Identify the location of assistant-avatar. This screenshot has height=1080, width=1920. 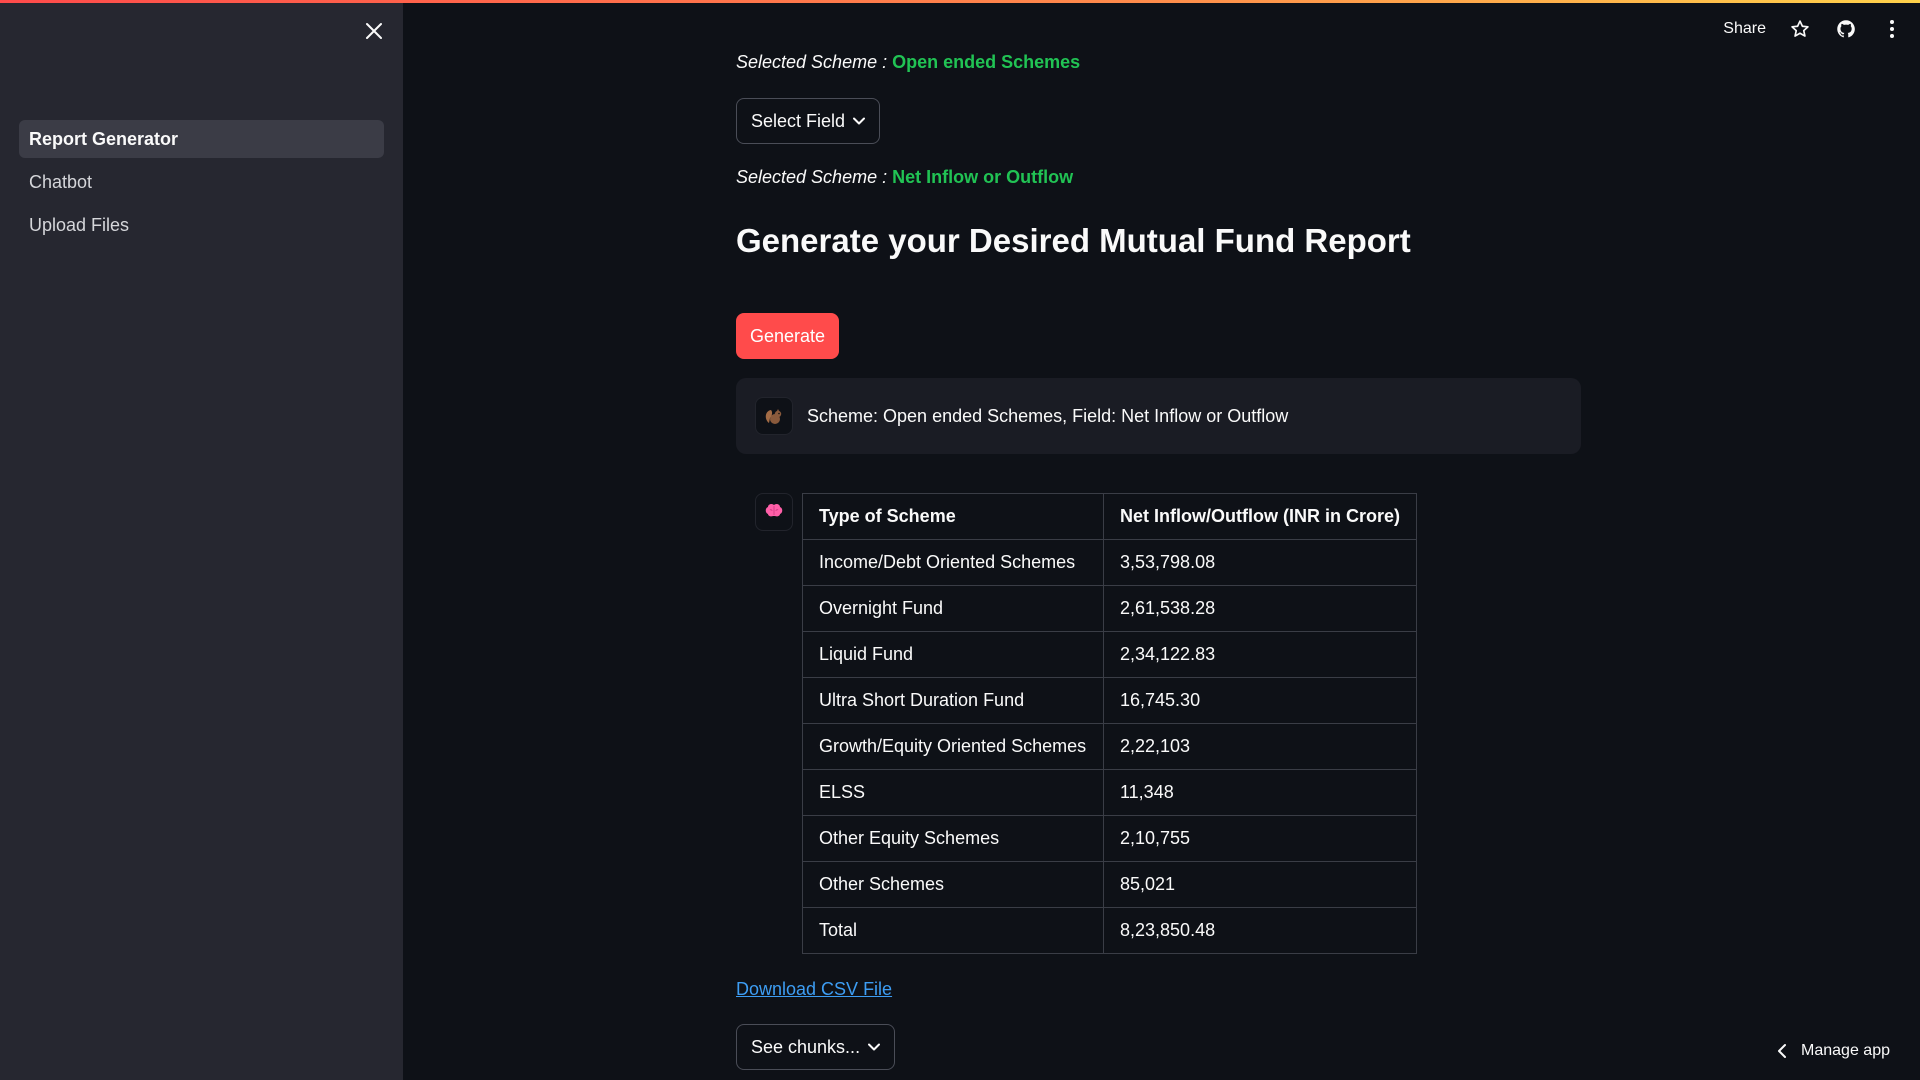
(774, 512).